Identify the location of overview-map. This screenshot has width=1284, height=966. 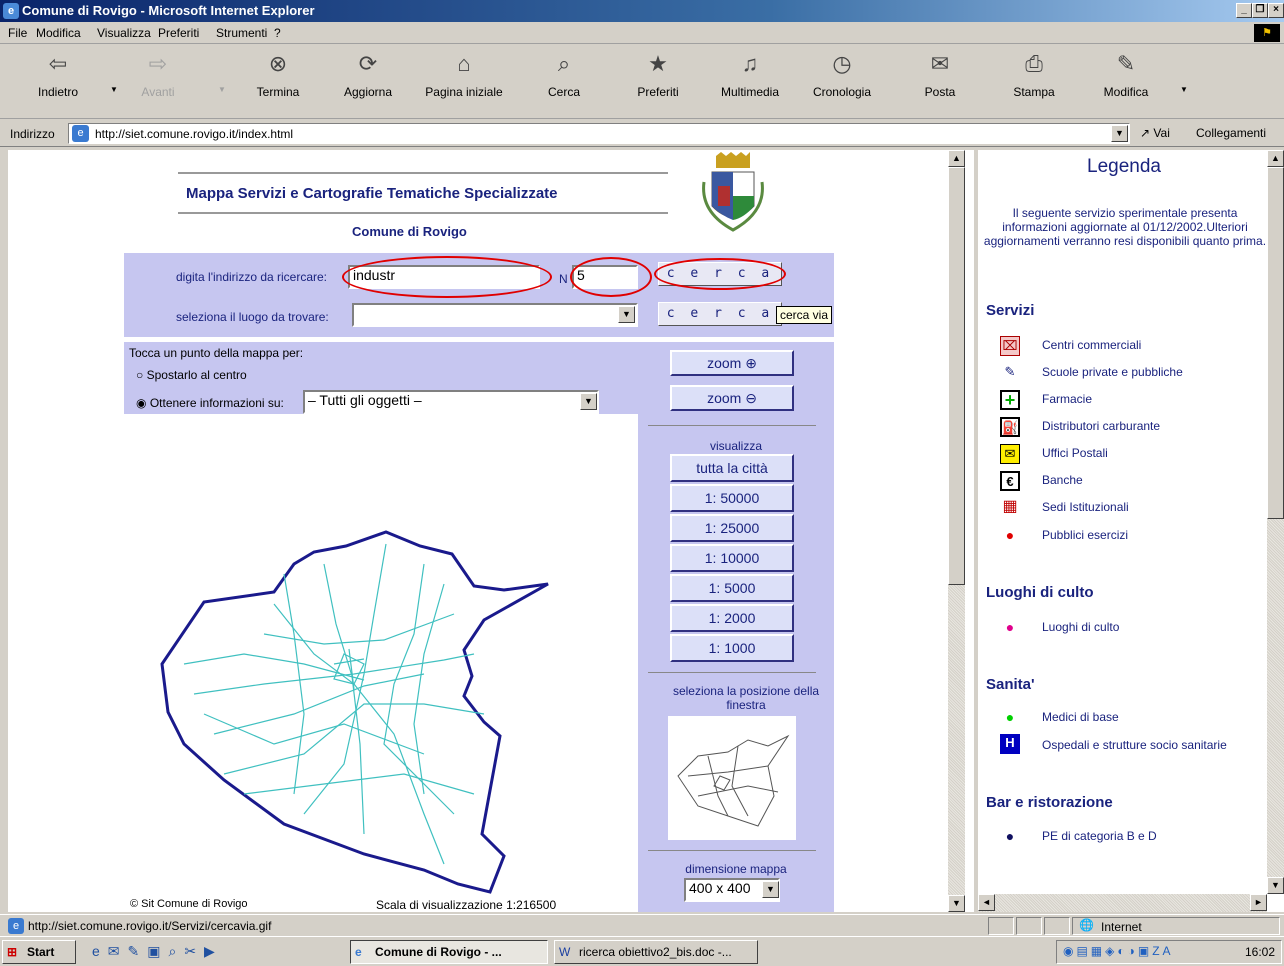
(732, 778).